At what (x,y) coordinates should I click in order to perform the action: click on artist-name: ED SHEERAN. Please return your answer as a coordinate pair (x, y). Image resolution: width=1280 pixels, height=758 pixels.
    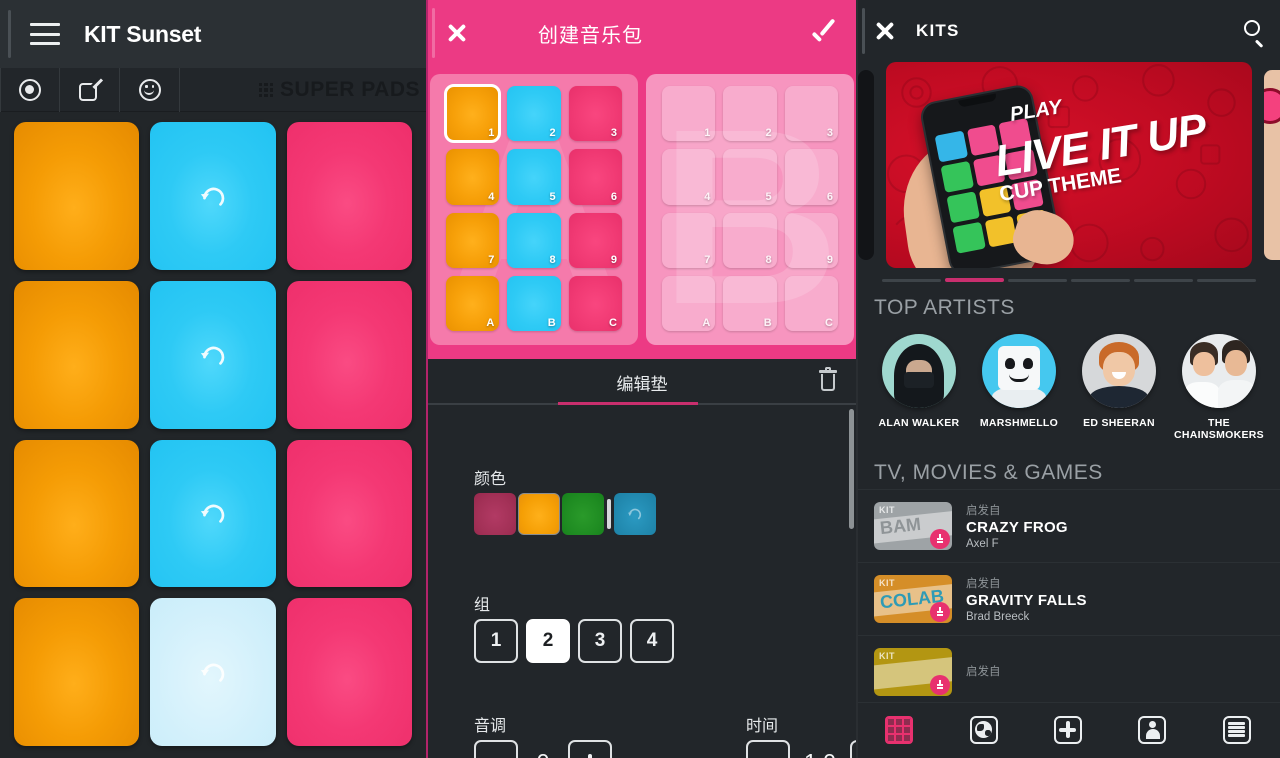
    Looking at the image, I should click on (1119, 423).